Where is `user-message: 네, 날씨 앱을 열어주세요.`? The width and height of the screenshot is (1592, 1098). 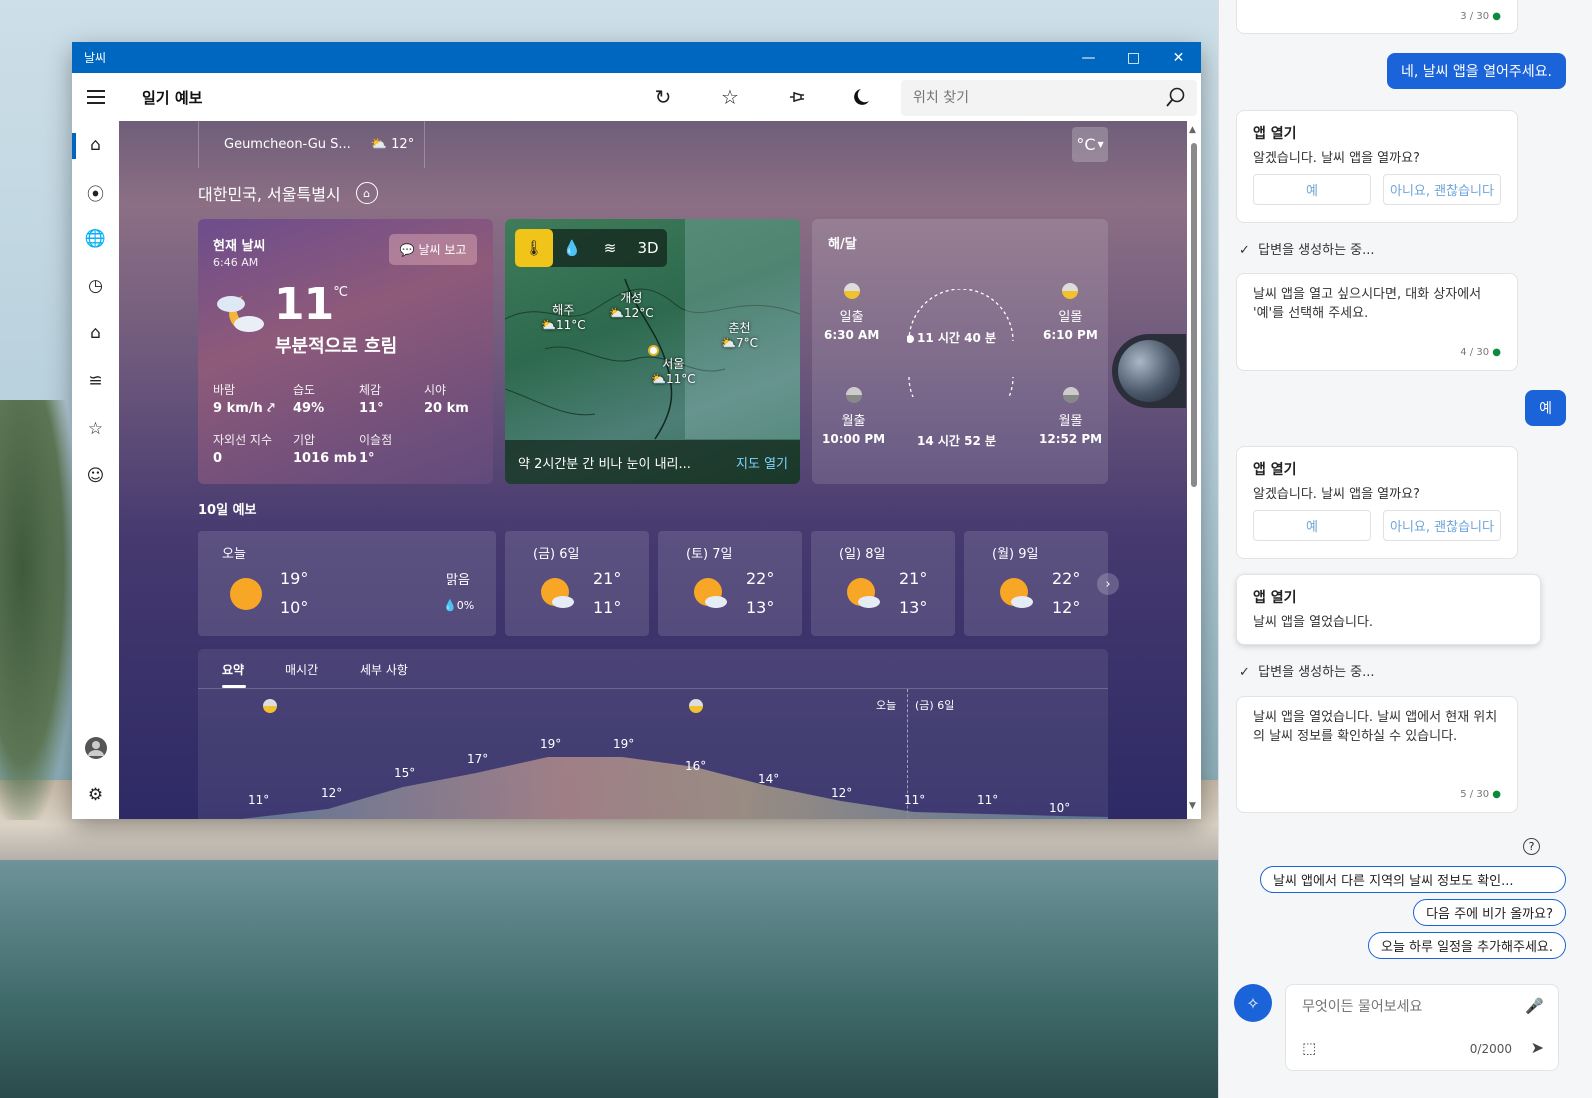
user-message: 네, 날씨 앱을 열어주세요. is located at coordinates (1476, 71).